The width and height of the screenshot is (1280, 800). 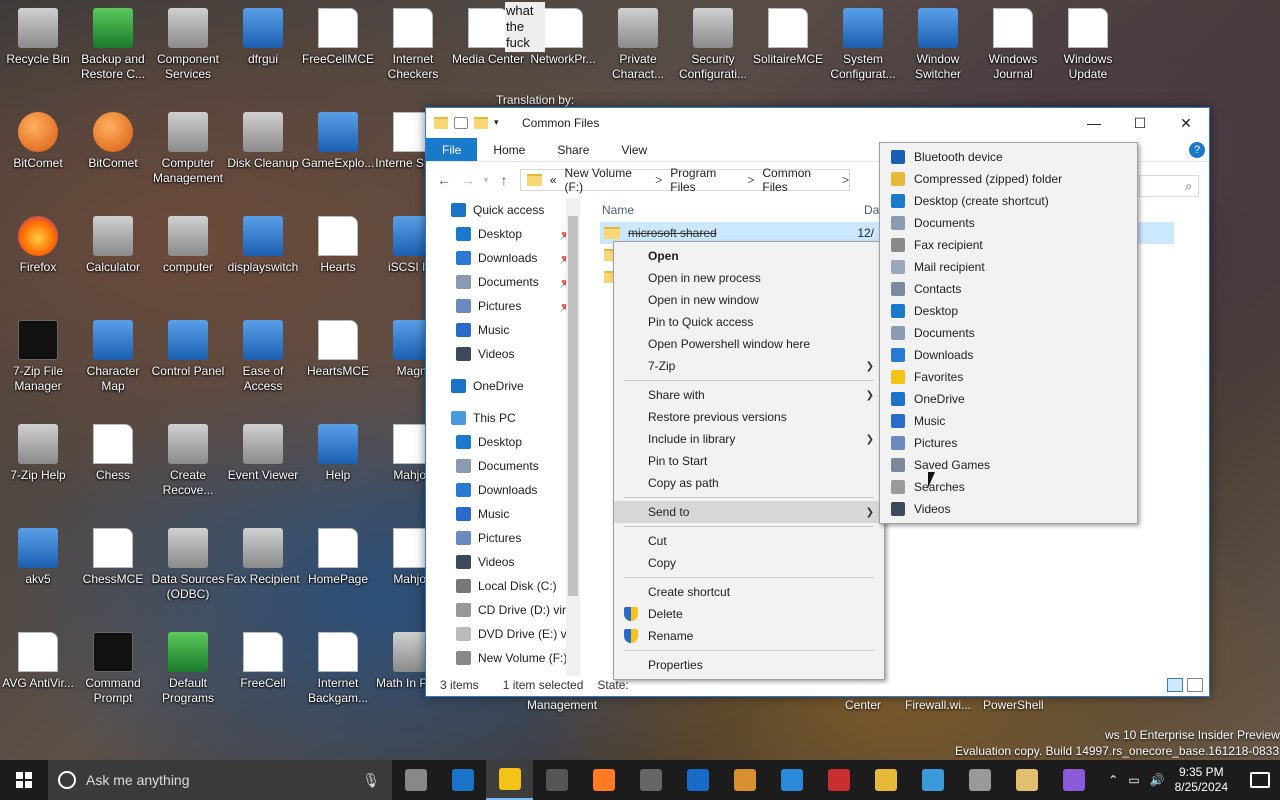 I want to click on send-to-item: Saved Games, so click(x=1008, y=465).